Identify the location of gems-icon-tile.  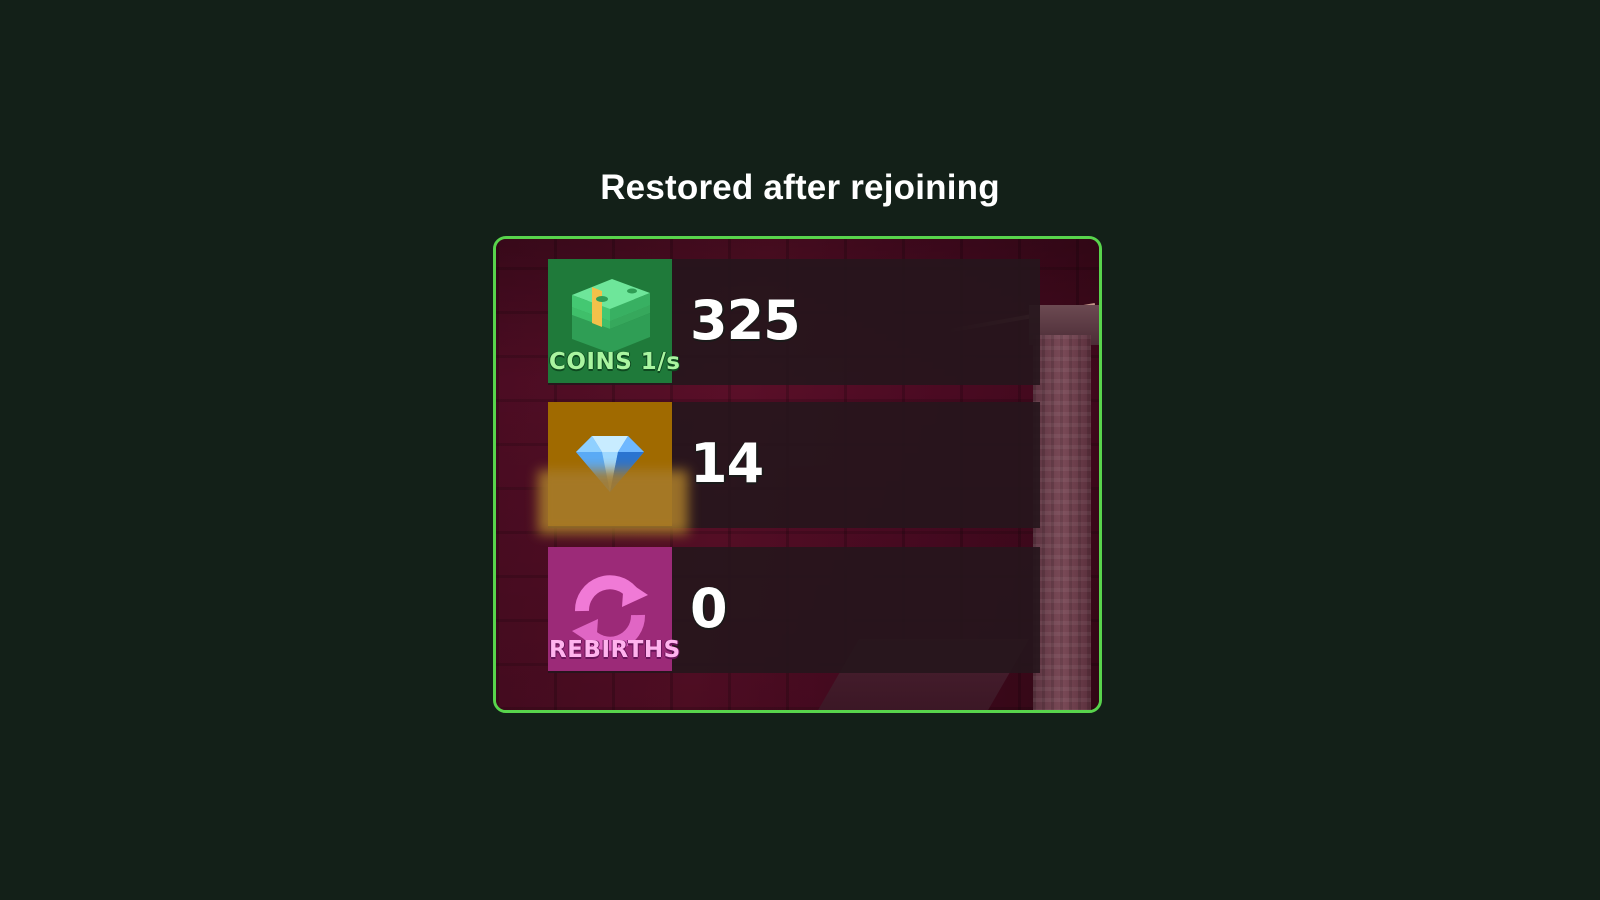
(613, 468).